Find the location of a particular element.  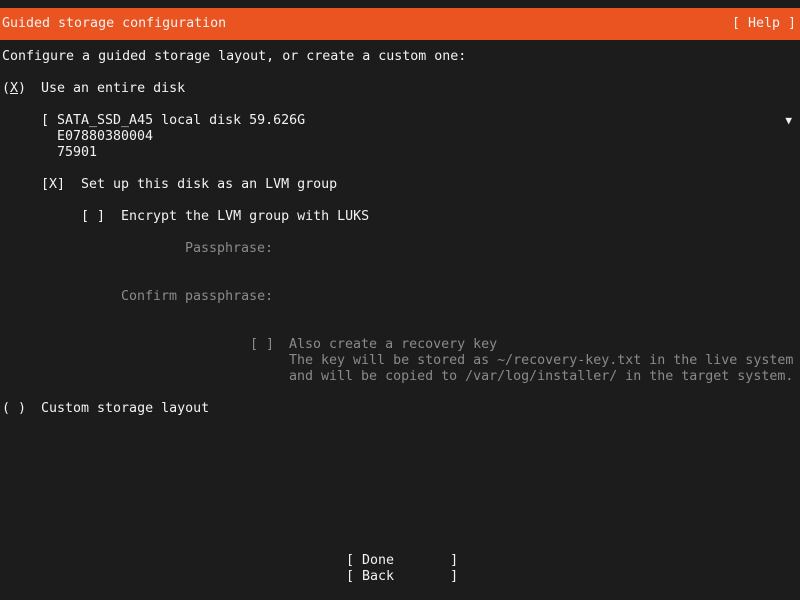

radio-selected-mark: X is located at coordinates (14, 88).